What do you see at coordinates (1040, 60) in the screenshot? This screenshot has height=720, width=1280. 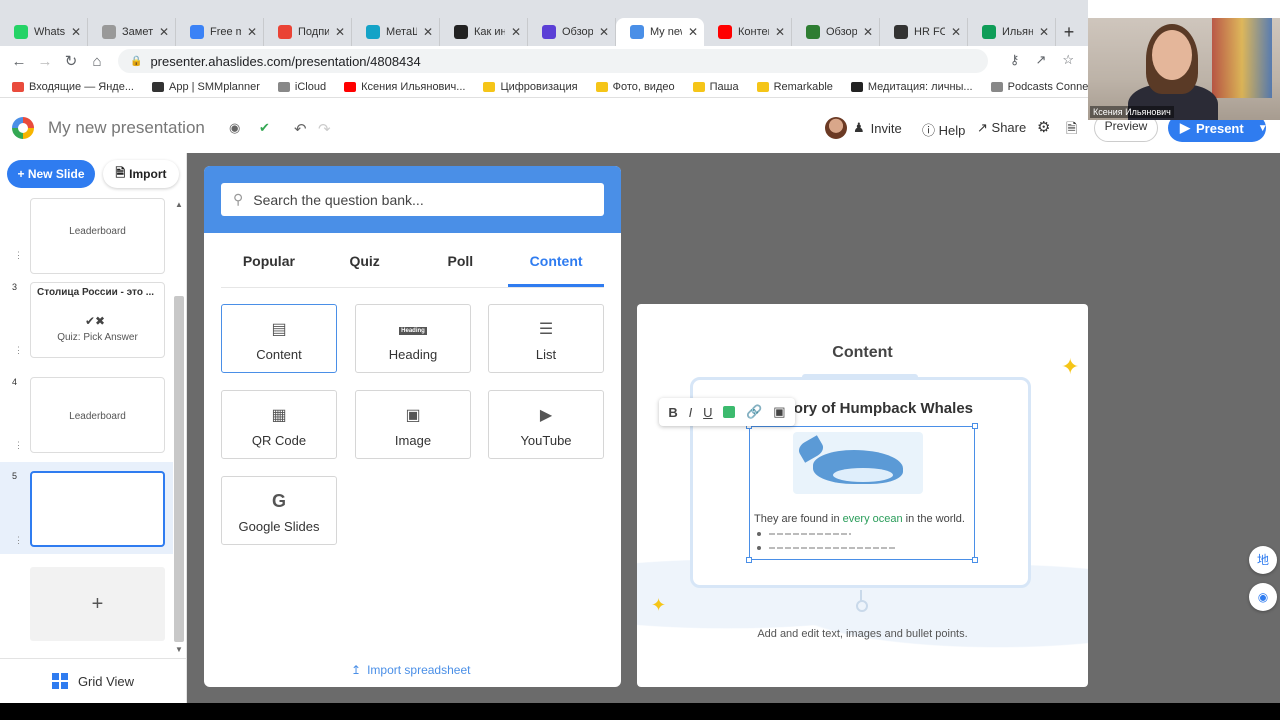 I see `share-page-icon: ↗` at bounding box center [1040, 60].